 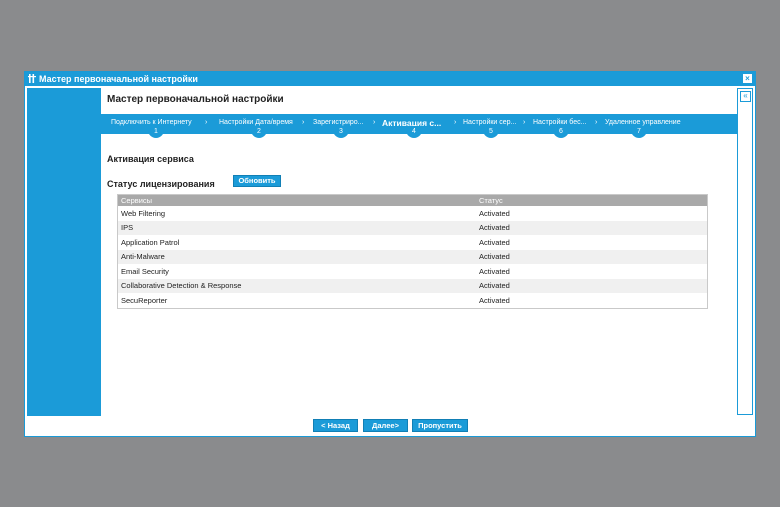 I want to click on service-name: SecuReporter, so click(x=144, y=300).